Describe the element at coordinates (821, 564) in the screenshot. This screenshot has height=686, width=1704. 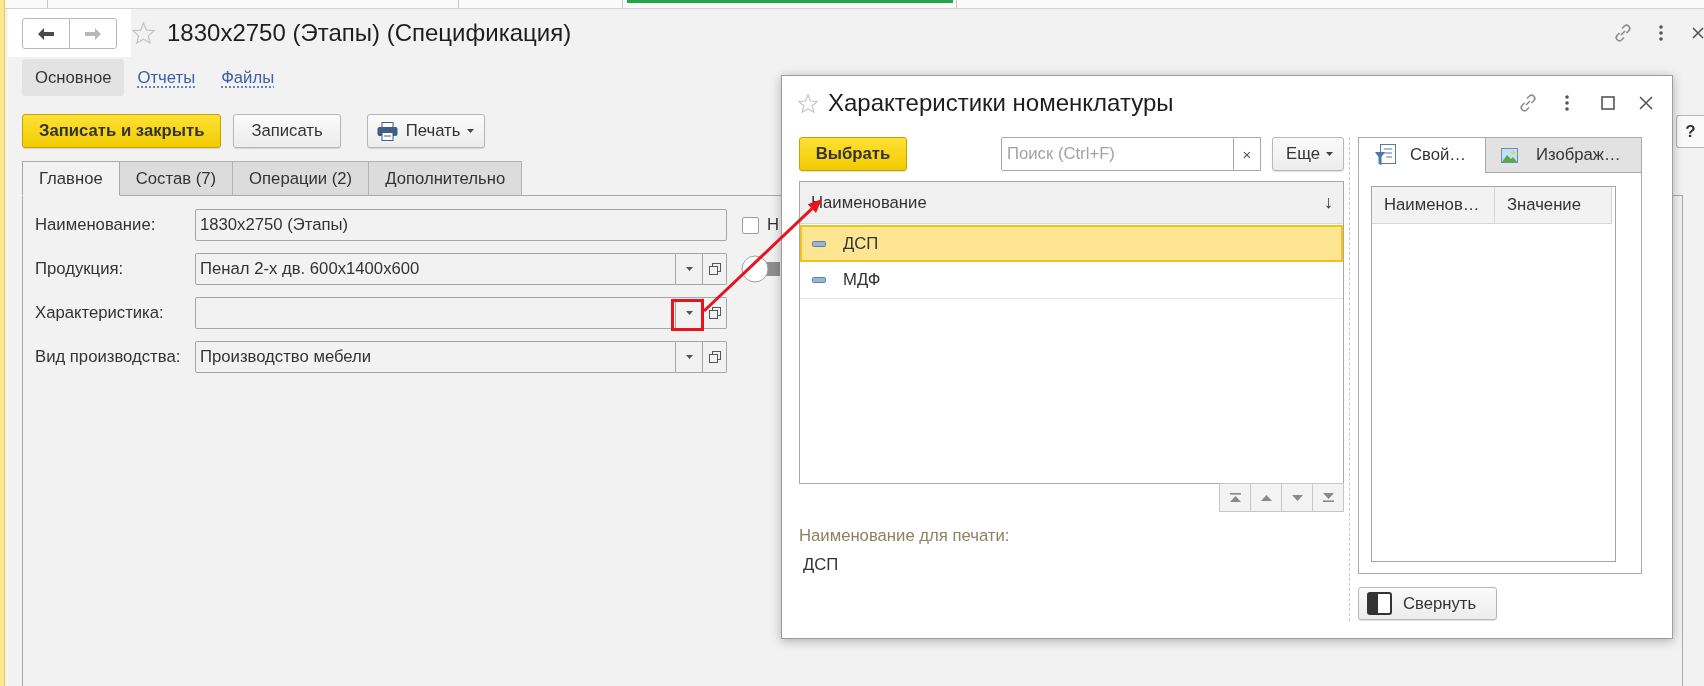
I see `print-name-value: ДСП` at that location.